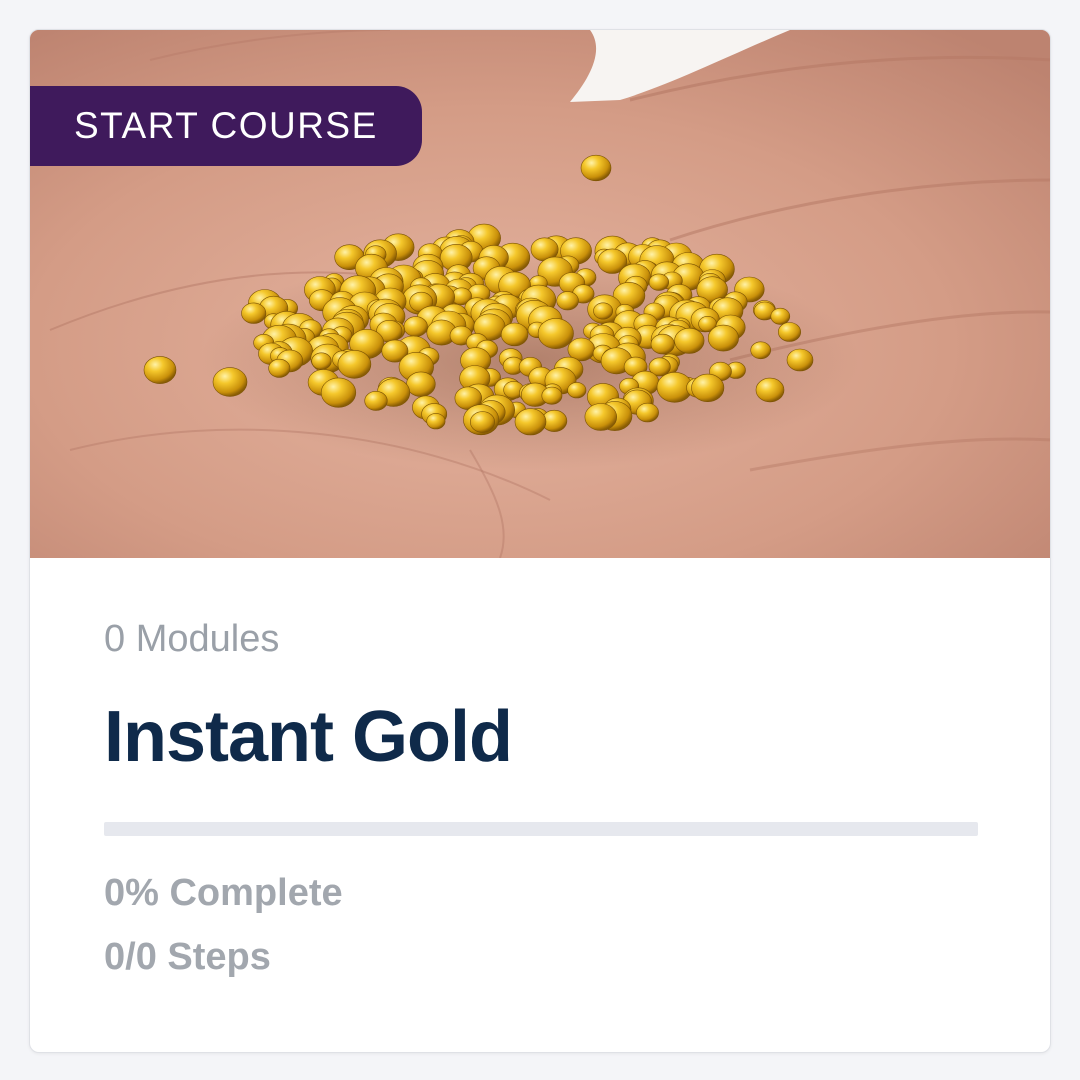 The height and width of the screenshot is (1080, 1080). What do you see at coordinates (187, 957) in the screenshot?
I see `steps-count: 0/0 Steps` at bounding box center [187, 957].